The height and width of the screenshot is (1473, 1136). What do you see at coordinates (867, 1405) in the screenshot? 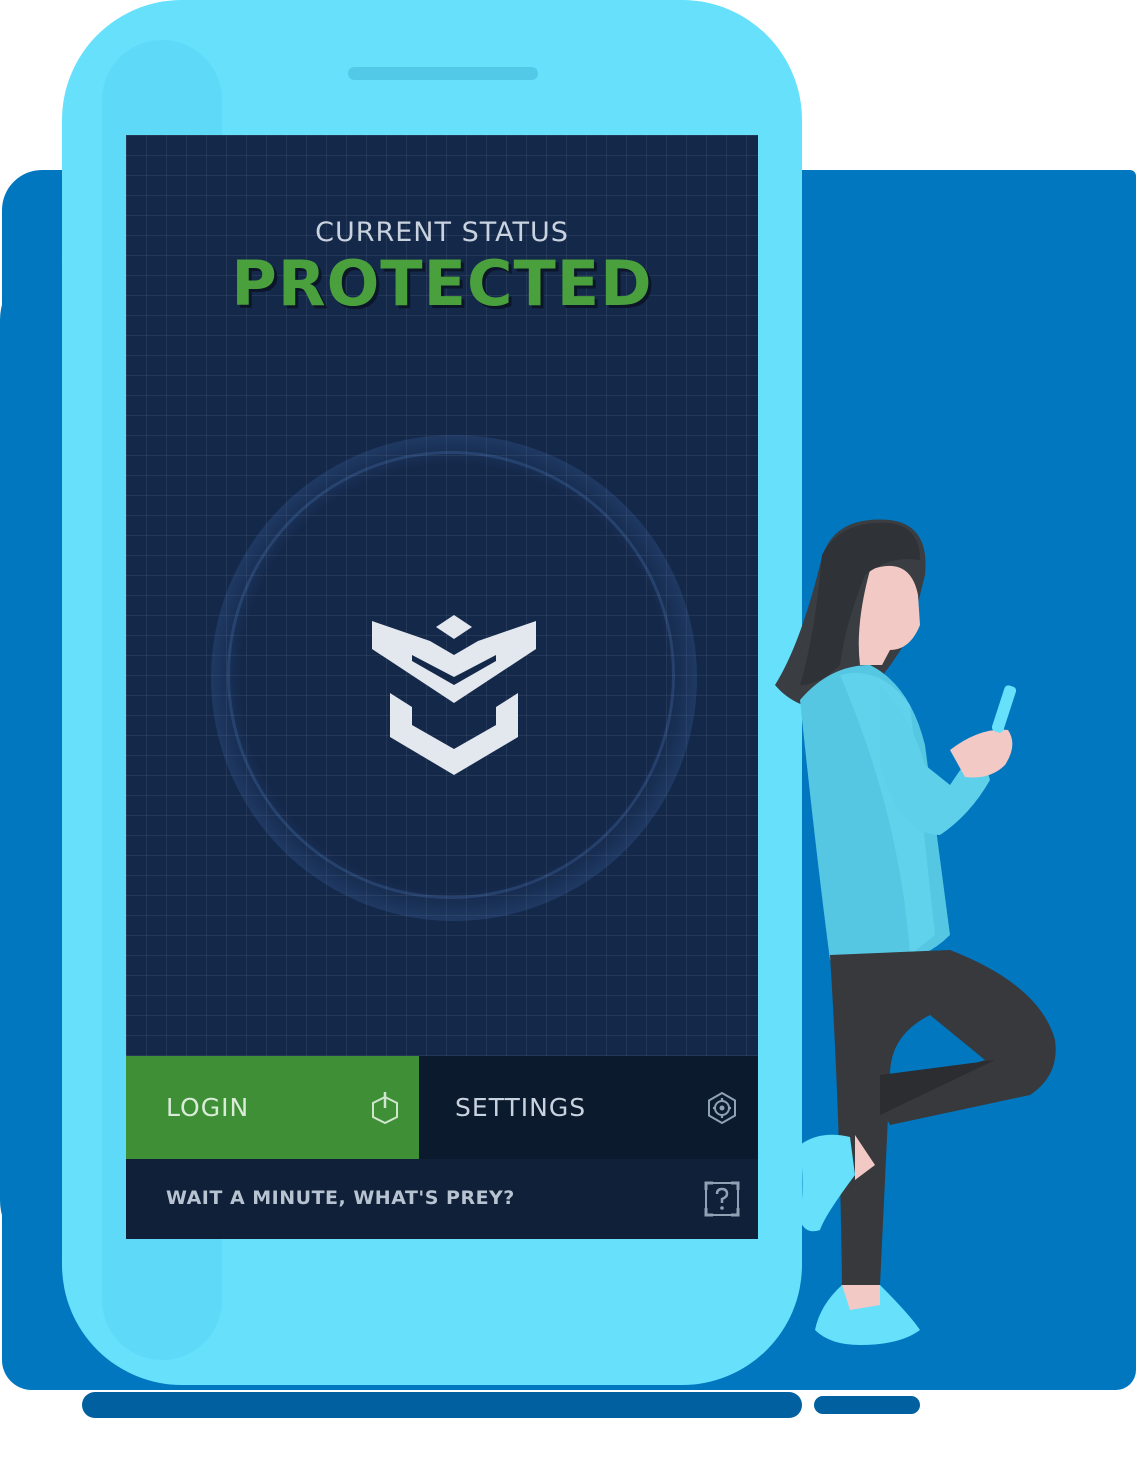
I see `person-shadow` at bounding box center [867, 1405].